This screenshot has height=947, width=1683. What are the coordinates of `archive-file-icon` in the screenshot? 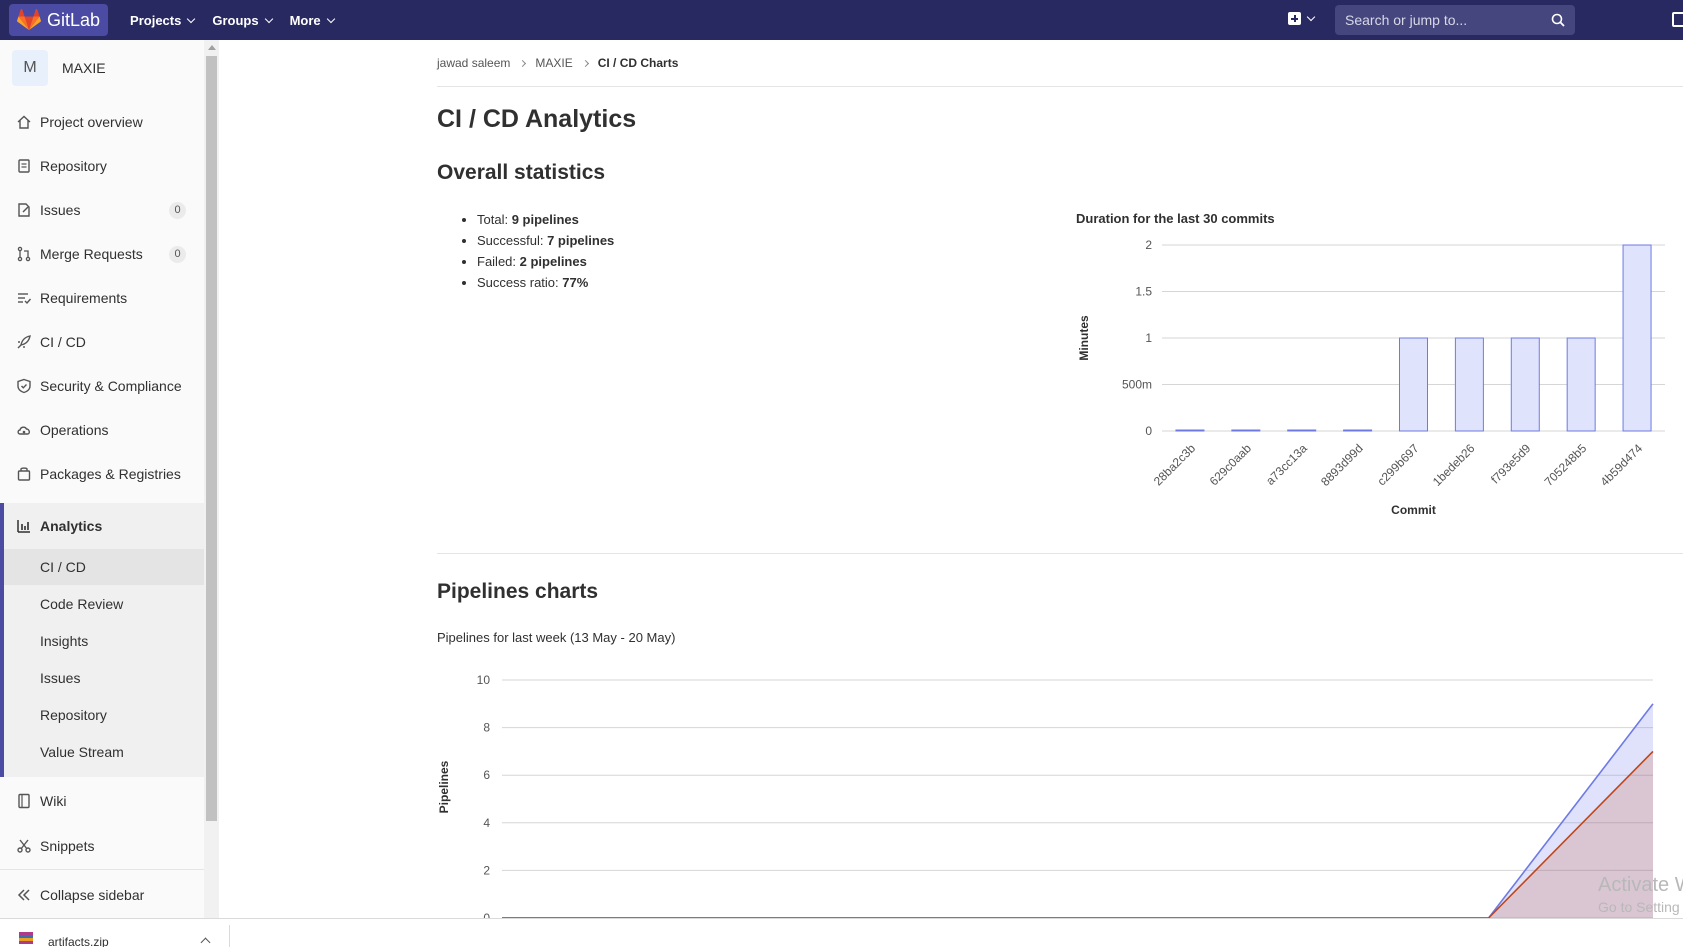 It's located at (26, 938).